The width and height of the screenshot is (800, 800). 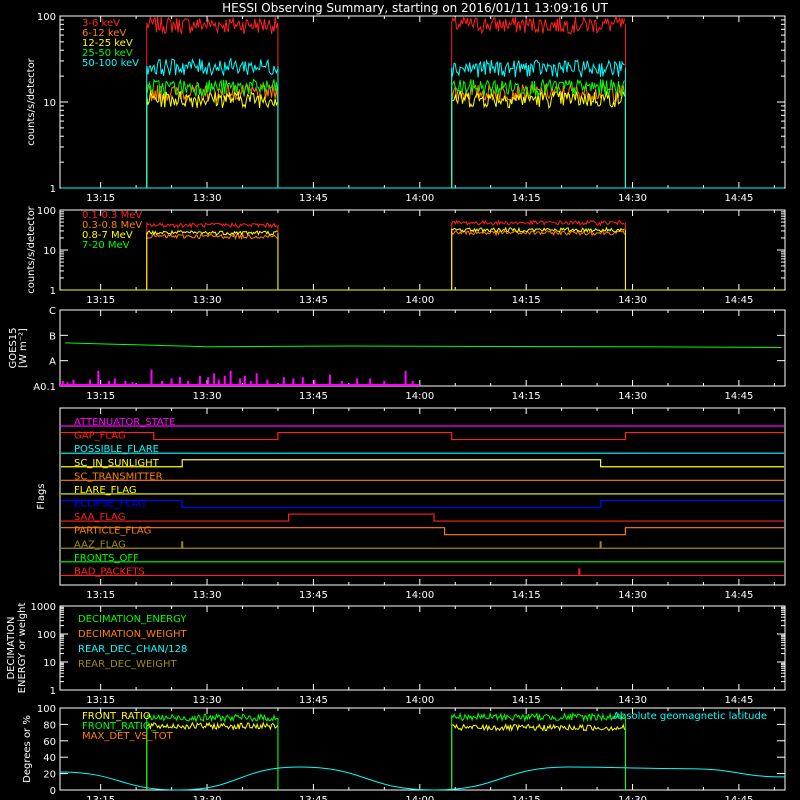 What do you see at coordinates (100, 544) in the screenshot?
I see `flag-label: AAZ_FLAG` at bounding box center [100, 544].